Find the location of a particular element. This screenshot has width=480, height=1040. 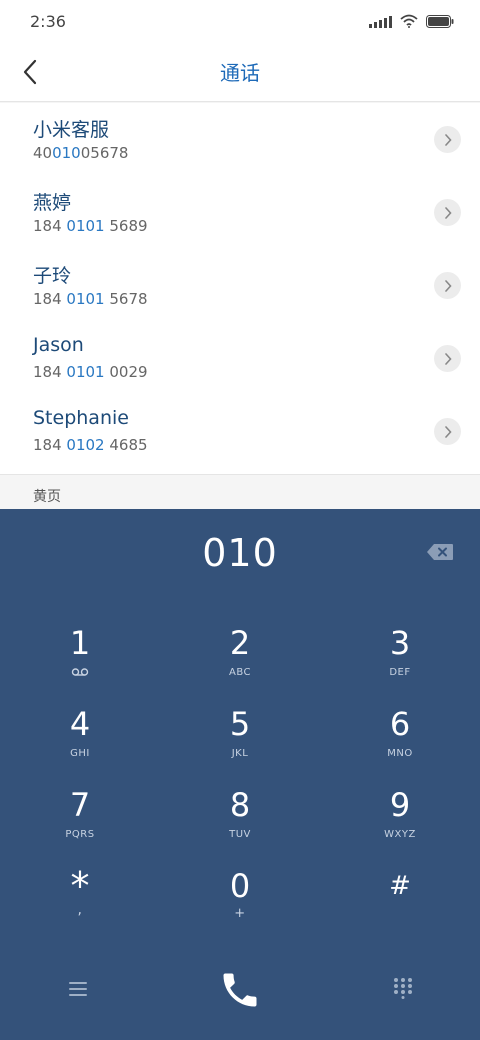

key-digit: * is located at coordinates (80, 886).